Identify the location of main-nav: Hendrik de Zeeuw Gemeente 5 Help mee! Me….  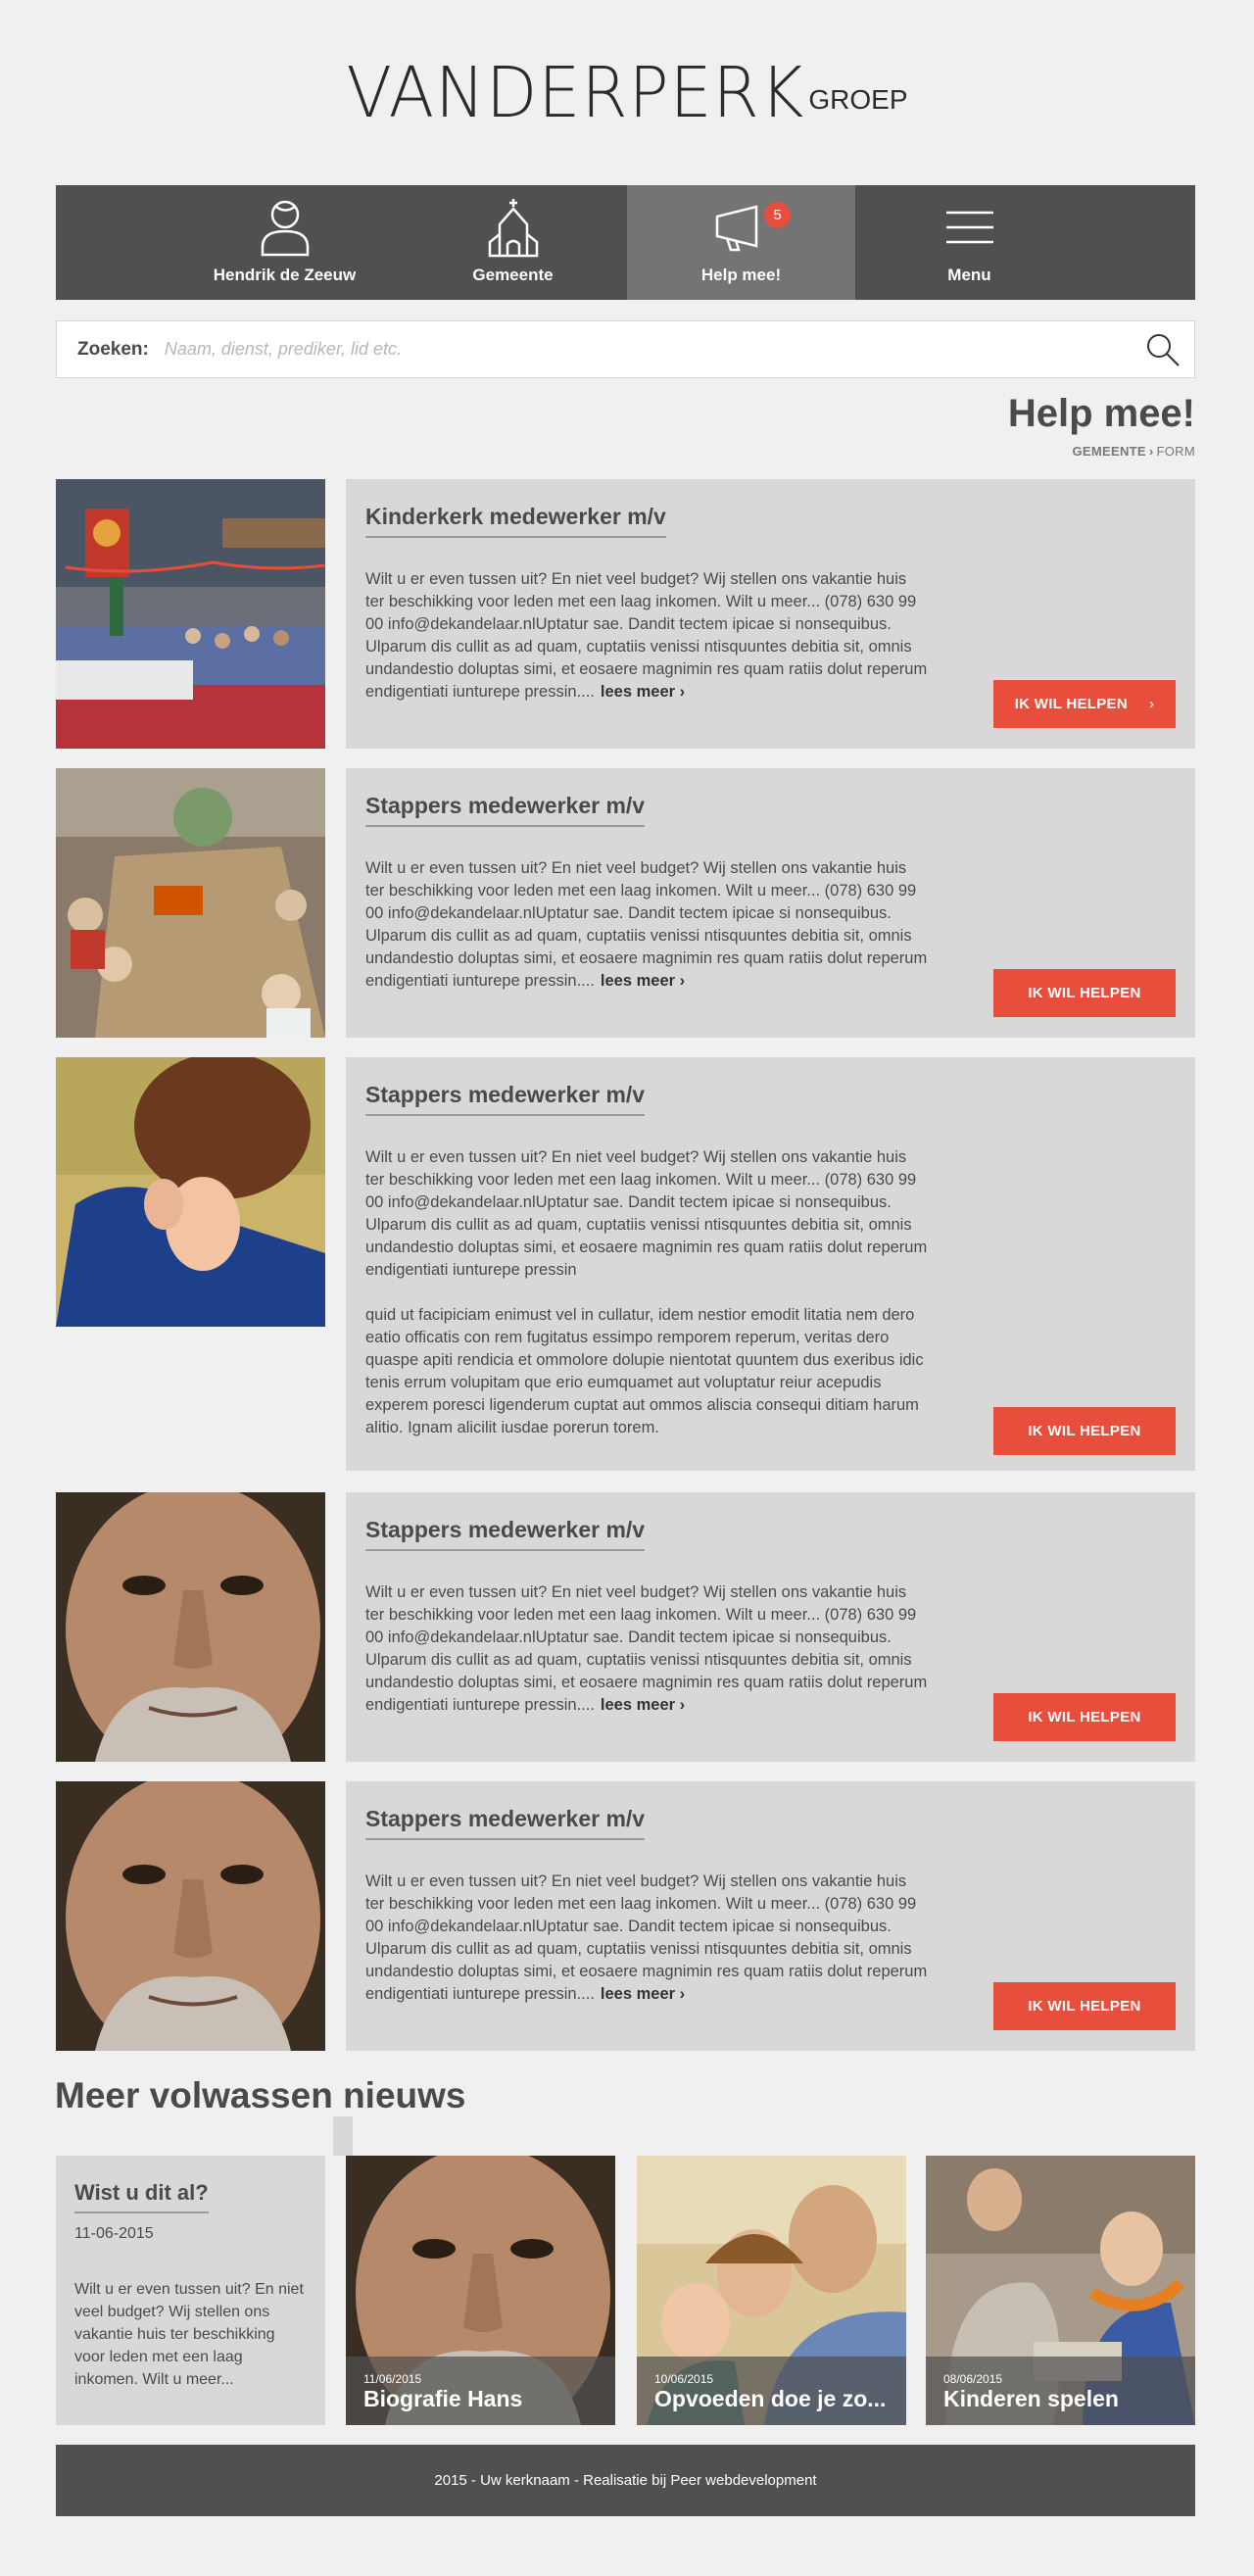
(625, 242).